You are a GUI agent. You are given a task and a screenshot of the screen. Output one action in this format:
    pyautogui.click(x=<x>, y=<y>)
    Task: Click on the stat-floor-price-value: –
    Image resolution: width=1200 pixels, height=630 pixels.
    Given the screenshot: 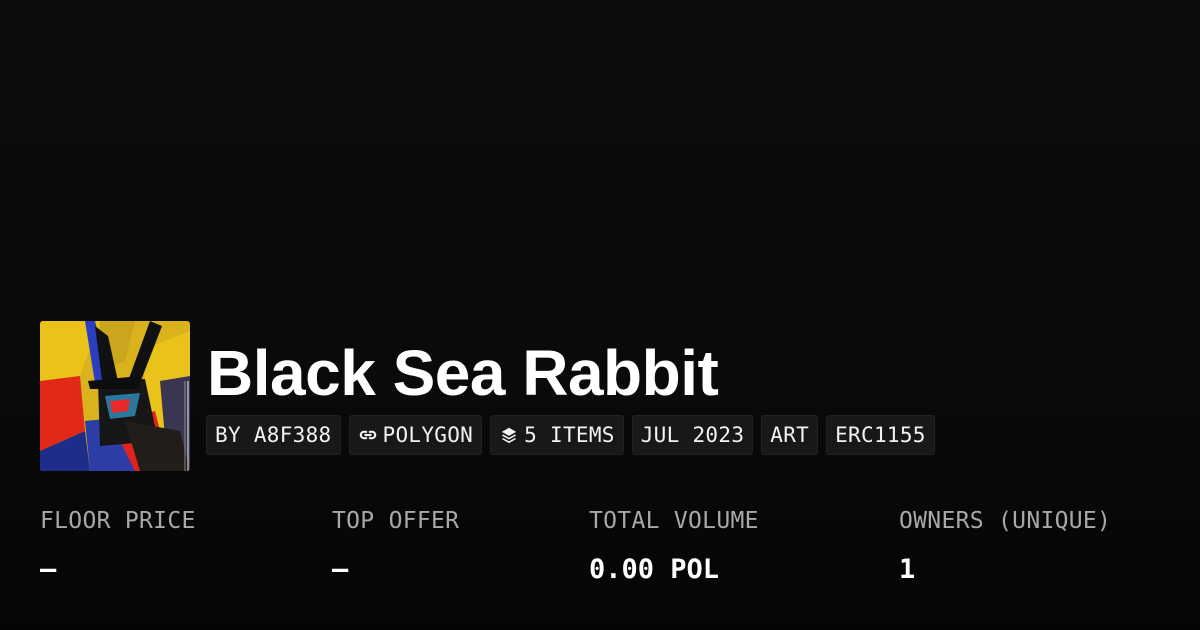 What is the action you would take?
    pyautogui.click(x=48, y=569)
    